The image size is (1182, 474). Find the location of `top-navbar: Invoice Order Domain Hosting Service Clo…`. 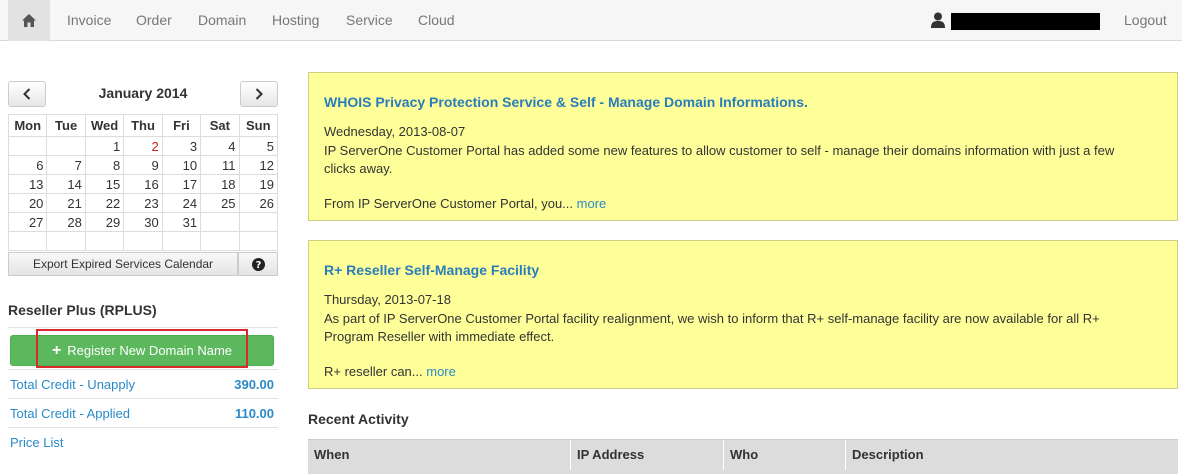

top-navbar: Invoice Order Domain Hosting Service Clo… is located at coordinates (591, 20).